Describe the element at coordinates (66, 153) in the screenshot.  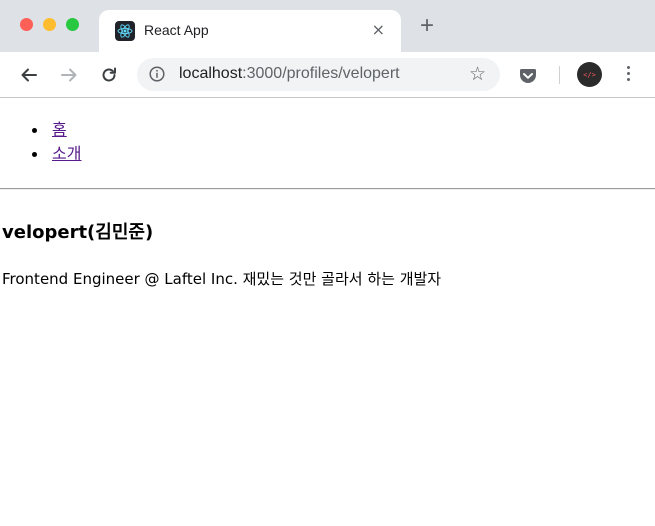
I see `about-link: 소개` at that location.